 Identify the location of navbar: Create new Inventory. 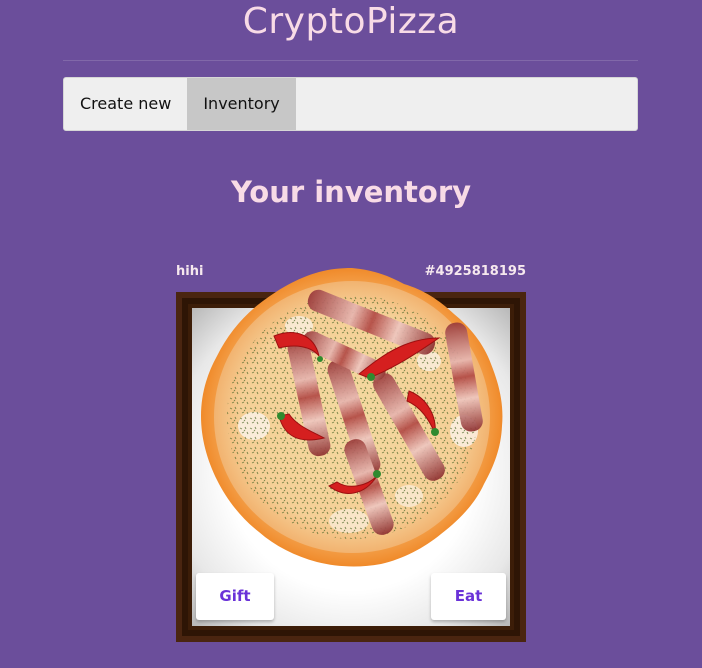
(350, 104).